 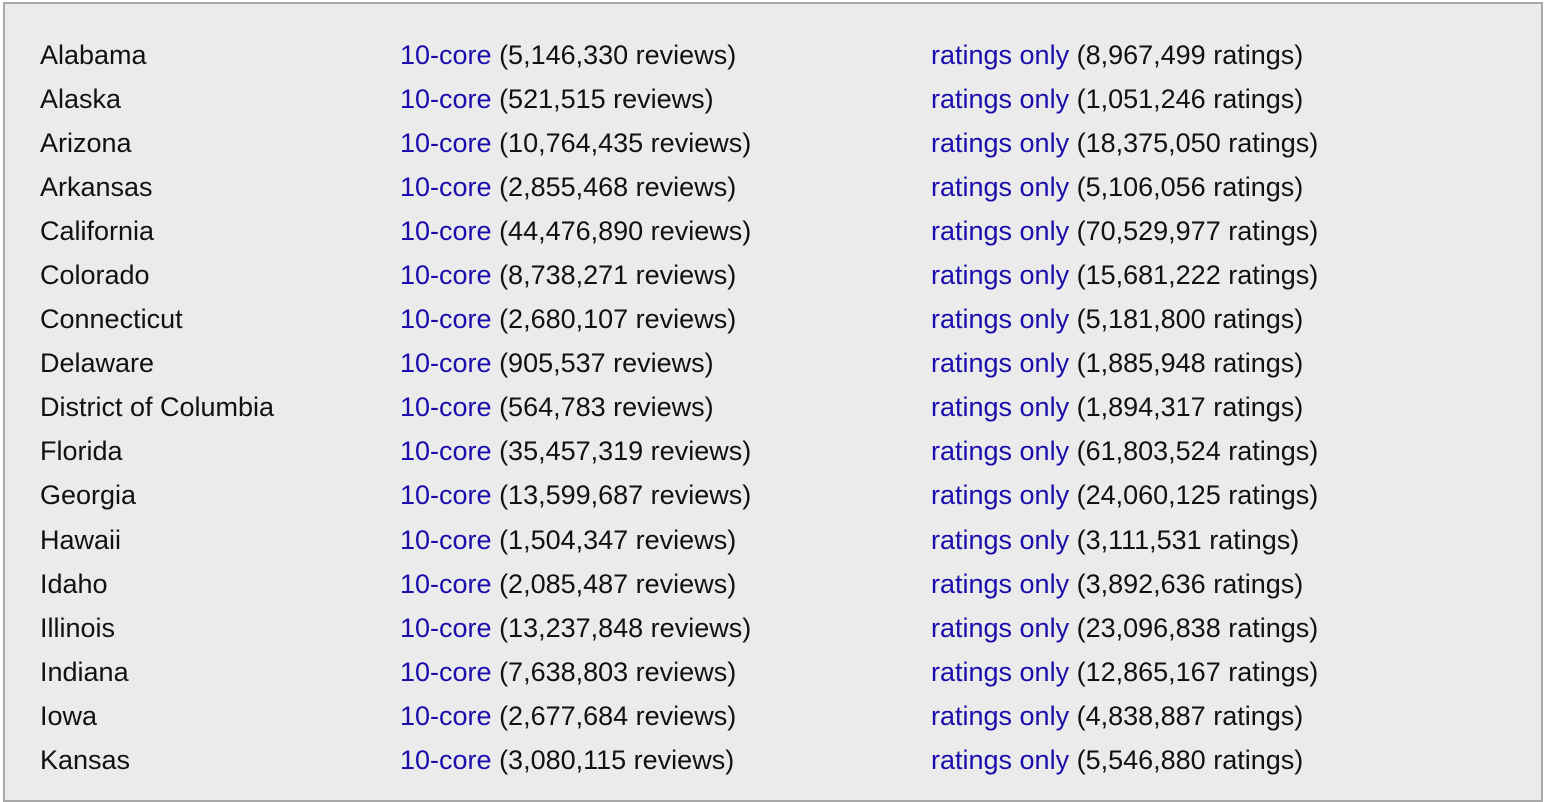 What do you see at coordinates (625, 451) in the screenshot?
I see `review-count: (35,457,319 reviews)` at bounding box center [625, 451].